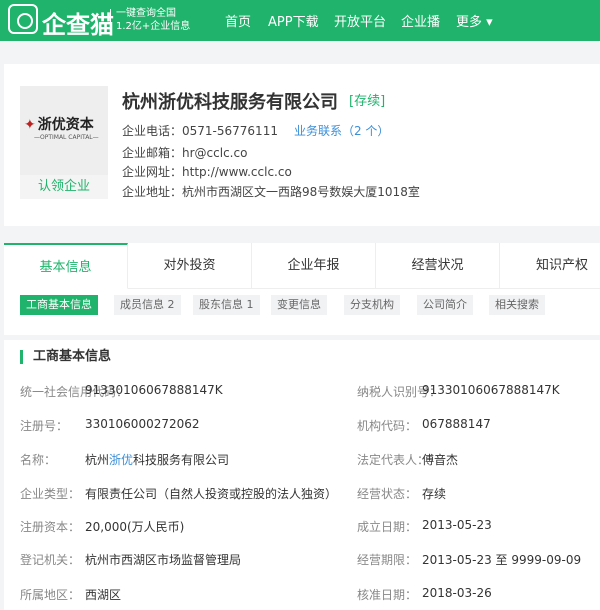 The width and height of the screenshot is (600, 610). Describe the element at coordinates (190, 266) in the screenshot. I see `tab-investment: 对外投资` at that location.